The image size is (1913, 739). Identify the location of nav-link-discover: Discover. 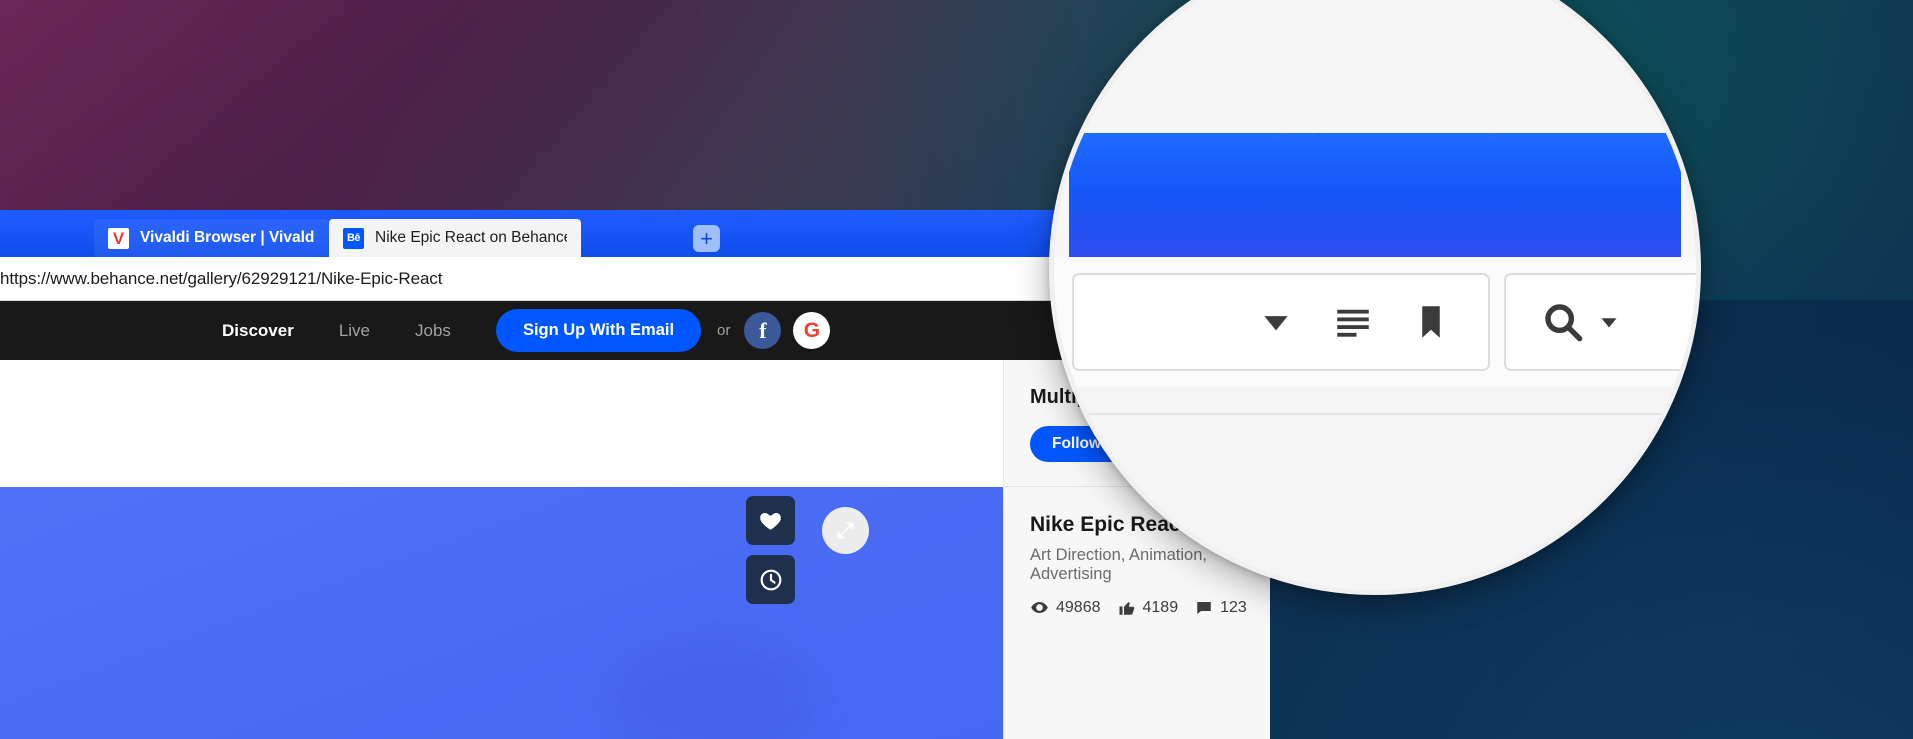
(258, 331).